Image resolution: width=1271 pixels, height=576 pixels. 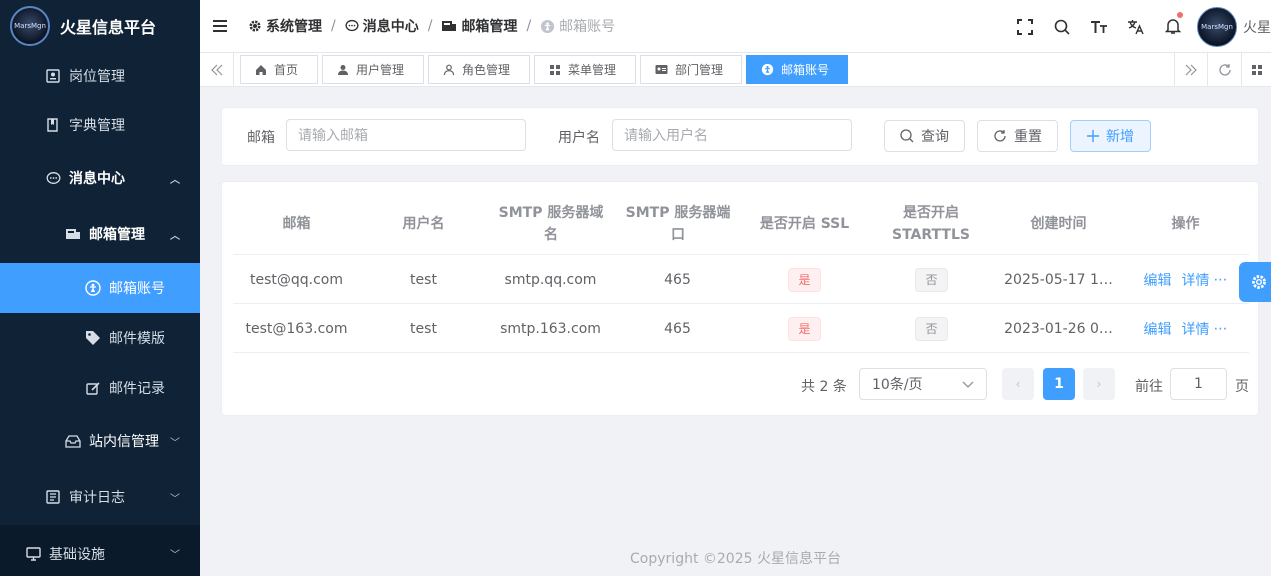 I want to click on breadcrumb-item-current: 邮箱账号, so click(x=577, y=26).